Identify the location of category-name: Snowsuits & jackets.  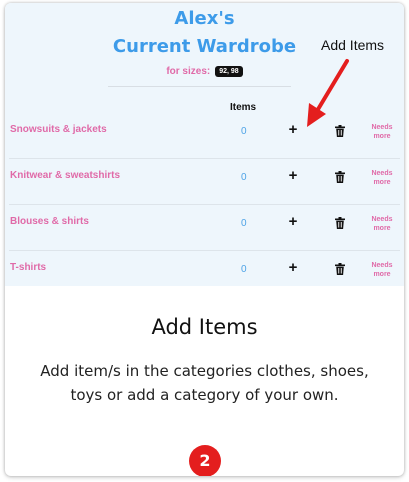
(58, 129).